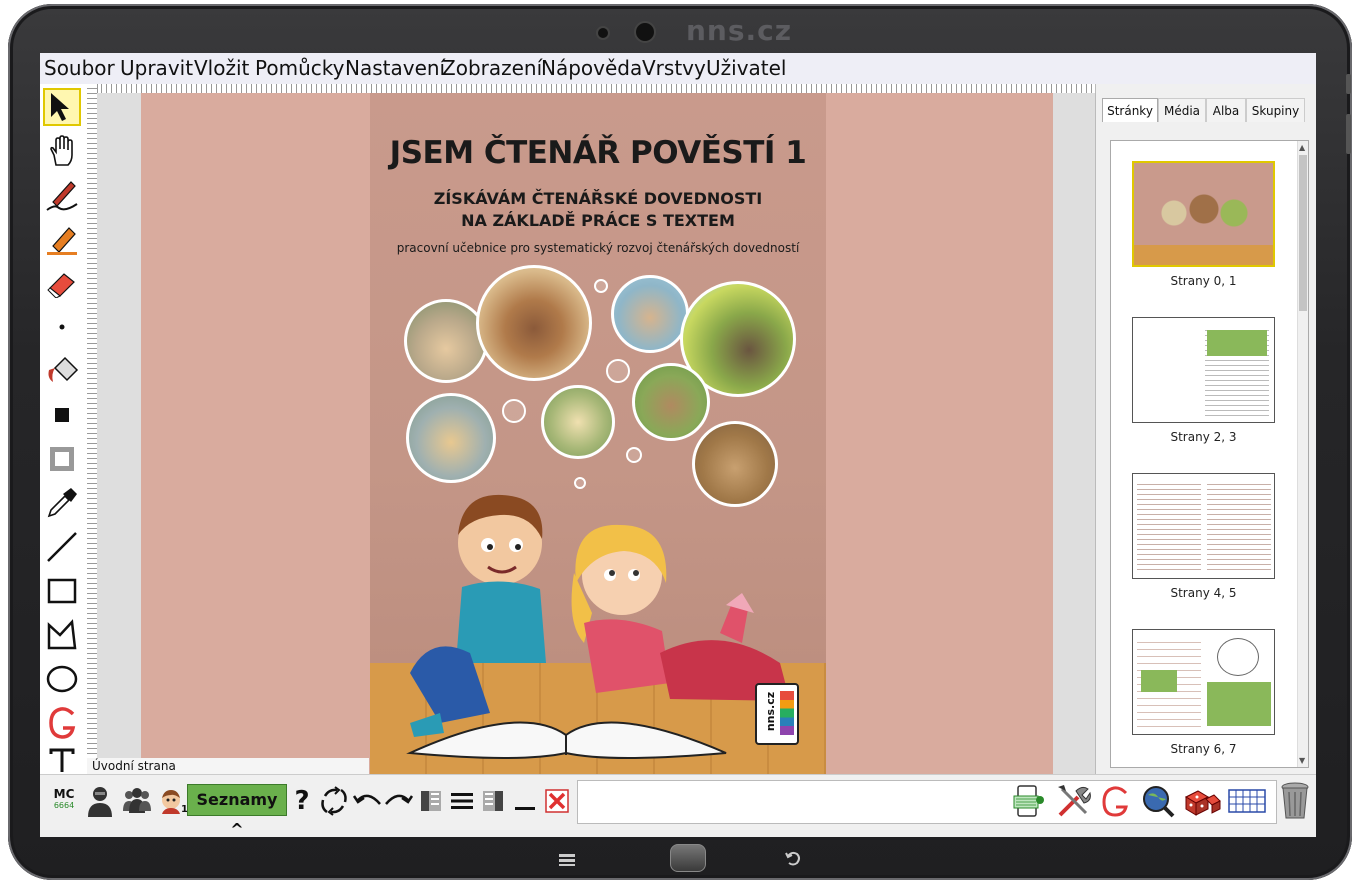  I want to click on help-icon: ?, so click(302, 801).